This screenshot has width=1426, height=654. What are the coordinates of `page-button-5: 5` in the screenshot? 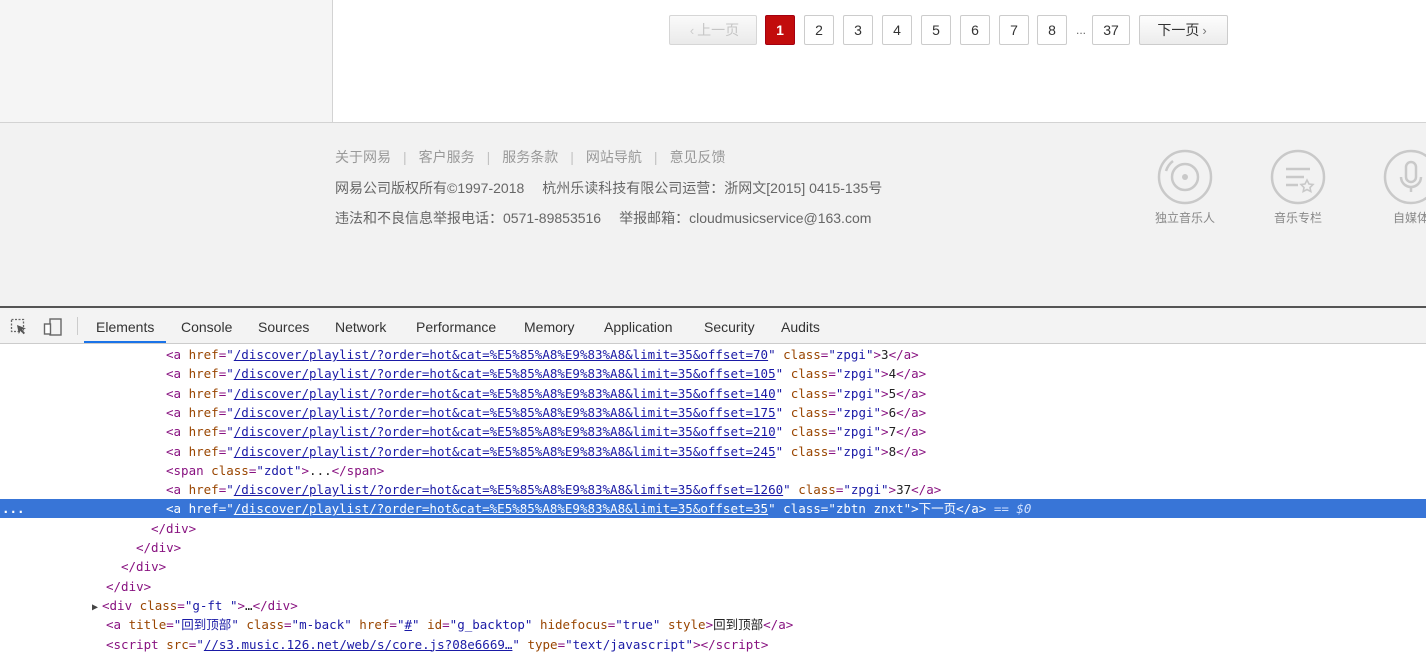 It's located at (936, 30).